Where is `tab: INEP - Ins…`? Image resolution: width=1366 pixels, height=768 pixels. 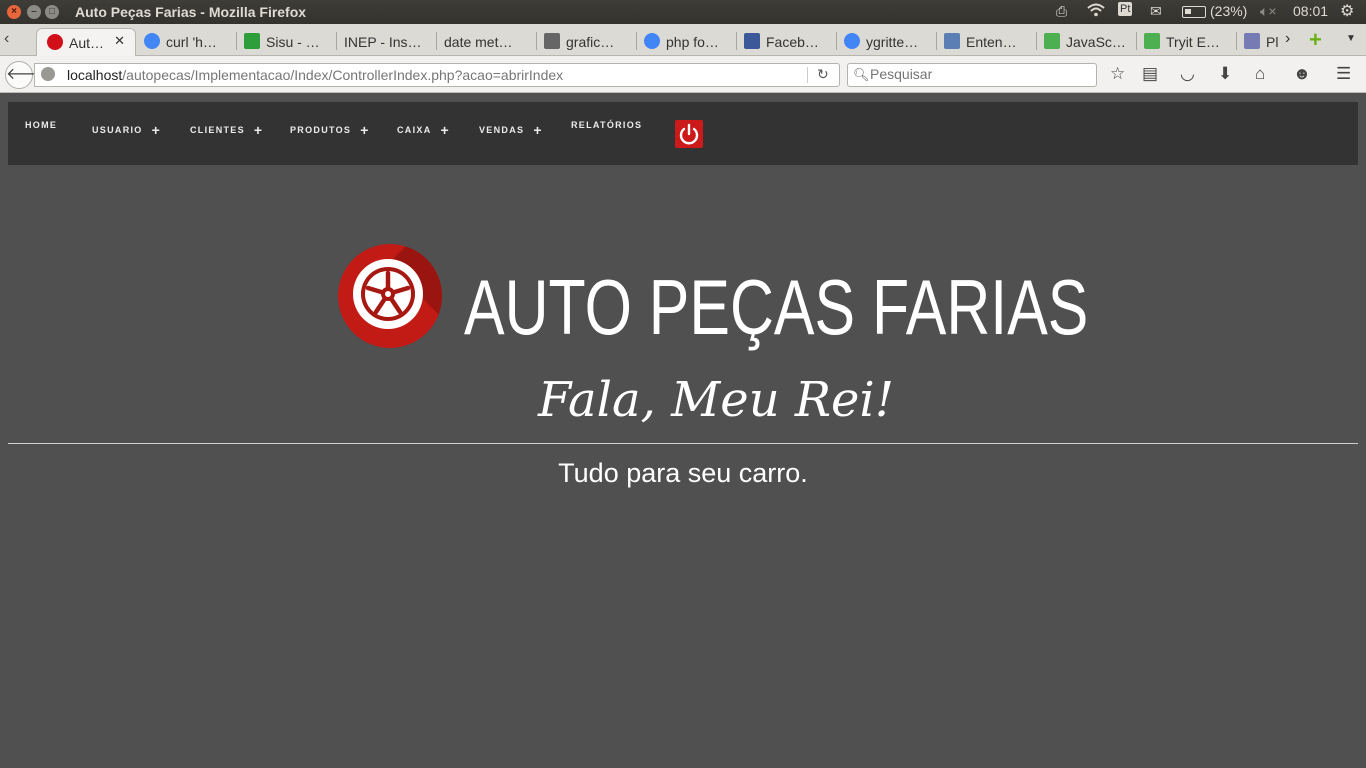 tab: INEP - Ins… is located at coordinates (388, 42).